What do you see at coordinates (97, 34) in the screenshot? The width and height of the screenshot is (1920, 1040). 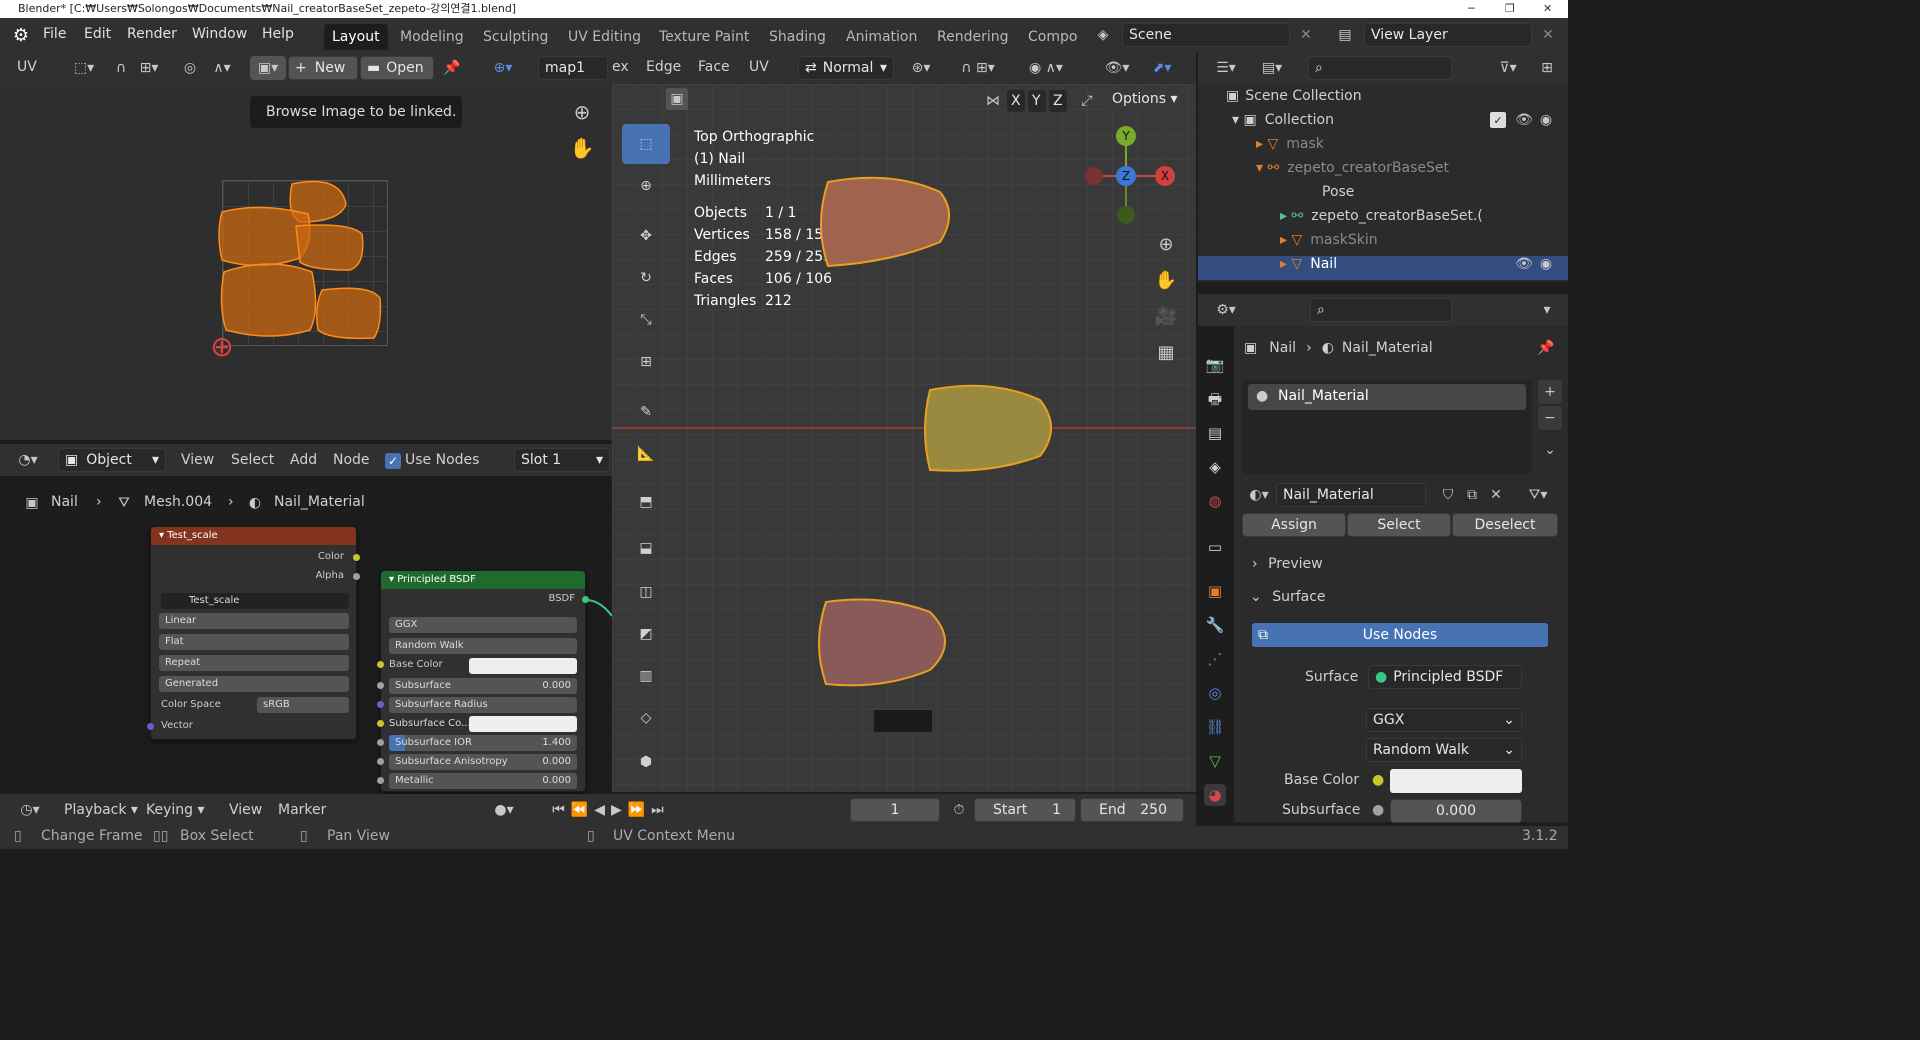 I see `menu-edit: Edit` at bounding box center [97, 34].